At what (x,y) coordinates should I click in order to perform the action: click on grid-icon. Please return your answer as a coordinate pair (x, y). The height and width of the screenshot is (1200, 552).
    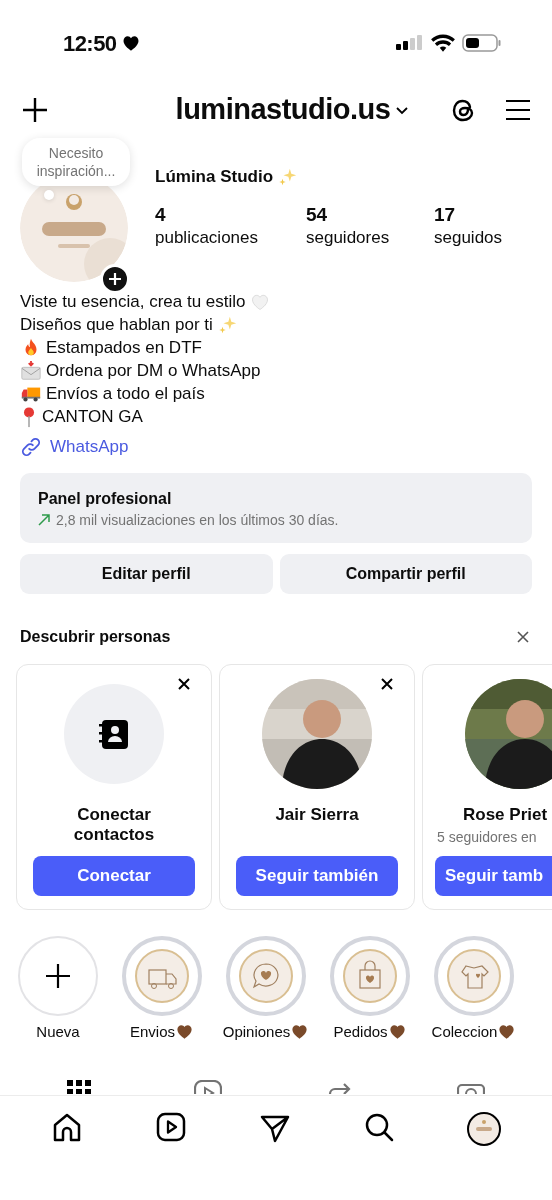
    Looking at the image, I should click on (78, 1087).